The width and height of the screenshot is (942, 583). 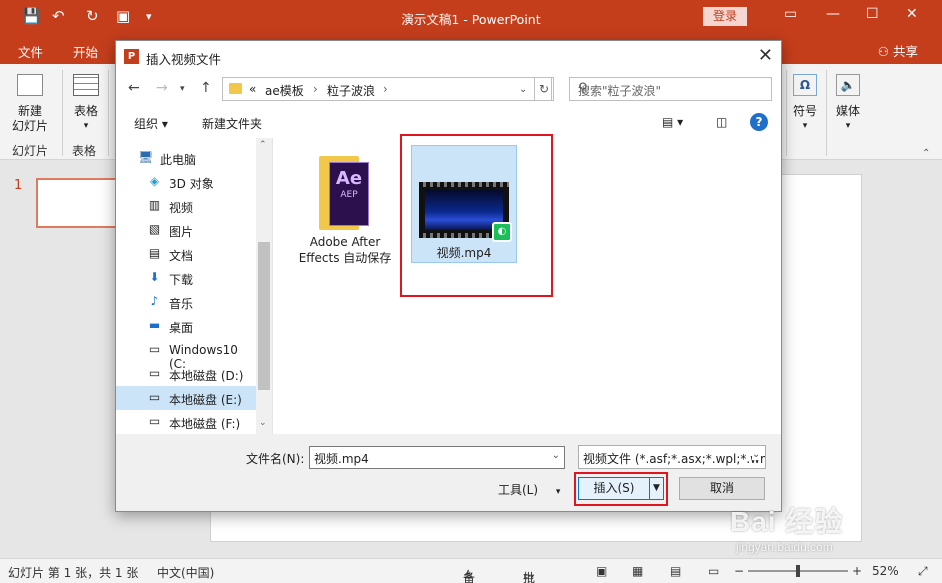 I want to click on back-icon: ←, so click(x=134, y=88).